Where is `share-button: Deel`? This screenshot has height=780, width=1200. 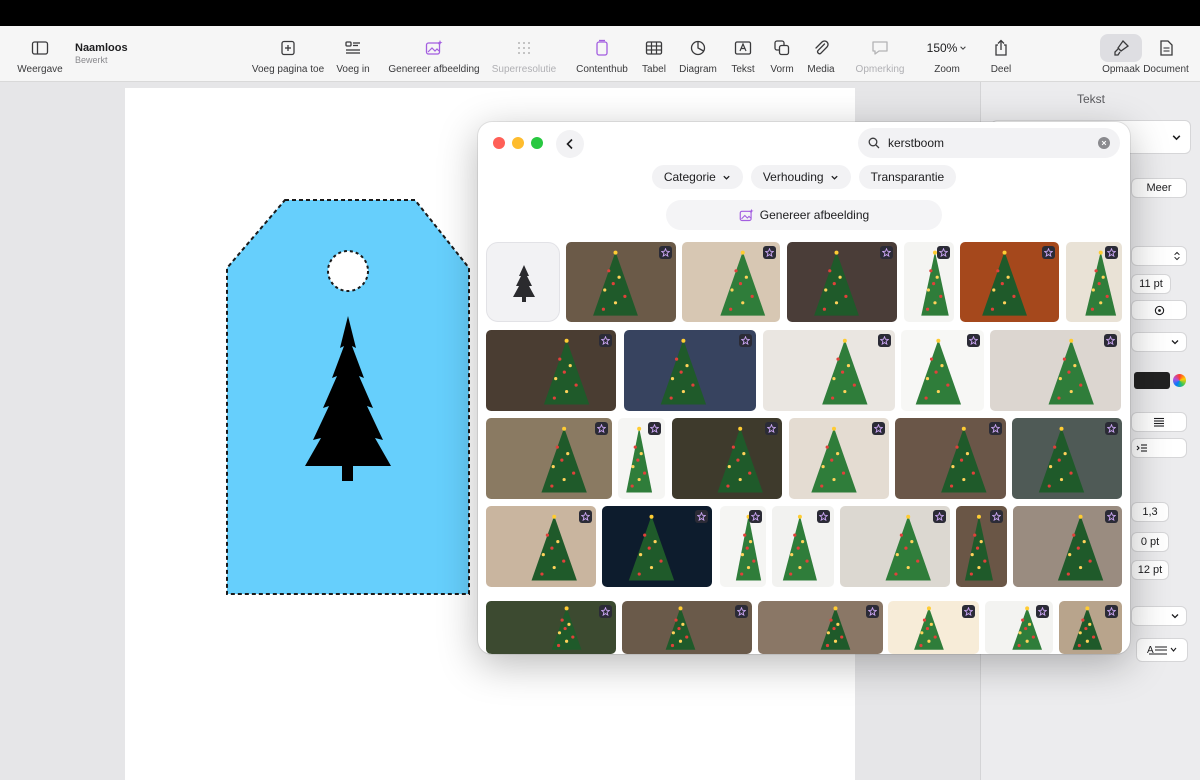
share-button: Deel is located at coordinates (1001, 54).